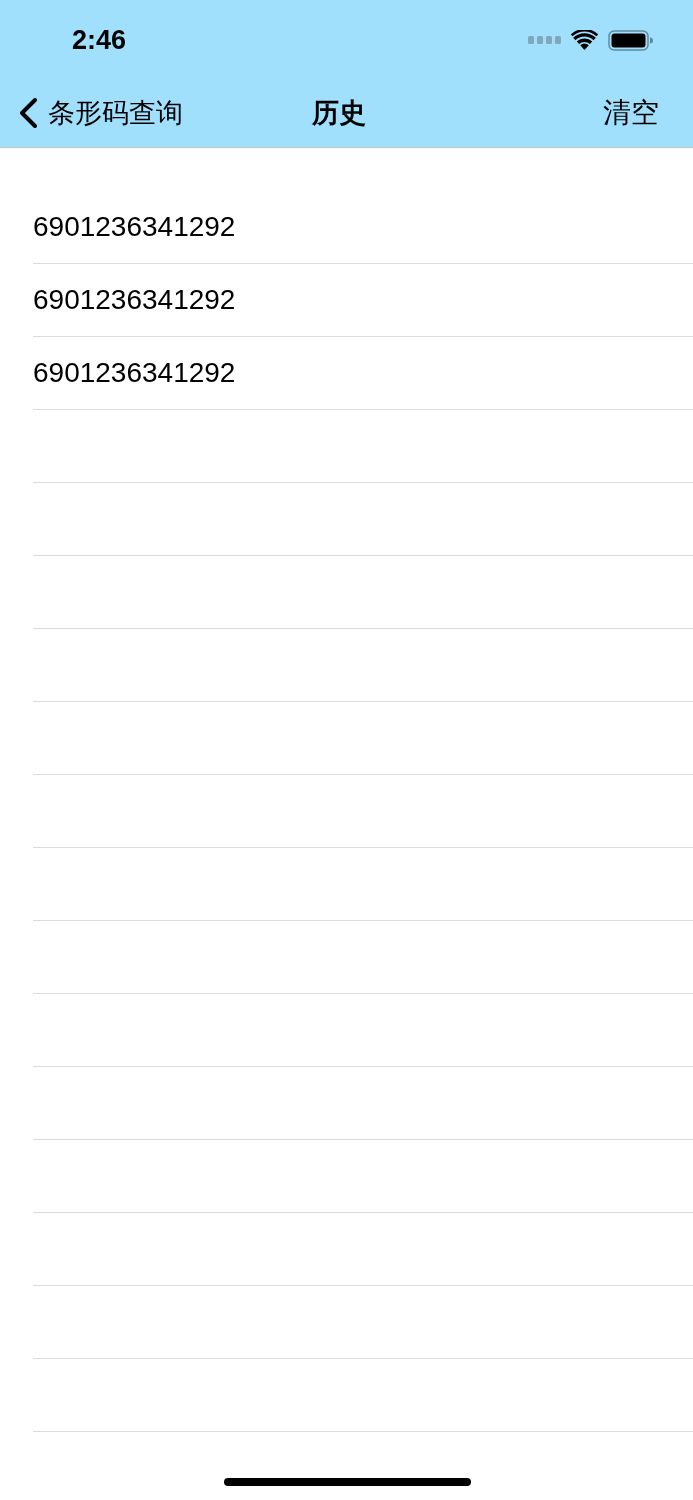  Describe the element at coordinates (631, 112) in the screenshot. I see `clear-button: 清空` at that location.